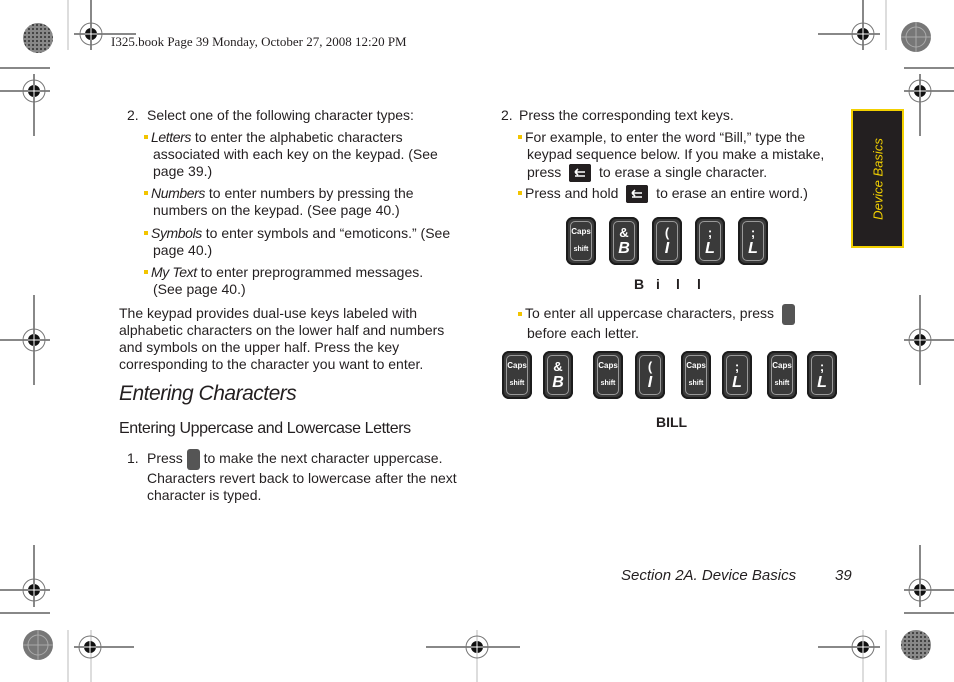 This screenshot has width=954, height=682. Describe the element at coordinates (204, 495) in the screenshot. I see `step-text: character is typed.` at that location.